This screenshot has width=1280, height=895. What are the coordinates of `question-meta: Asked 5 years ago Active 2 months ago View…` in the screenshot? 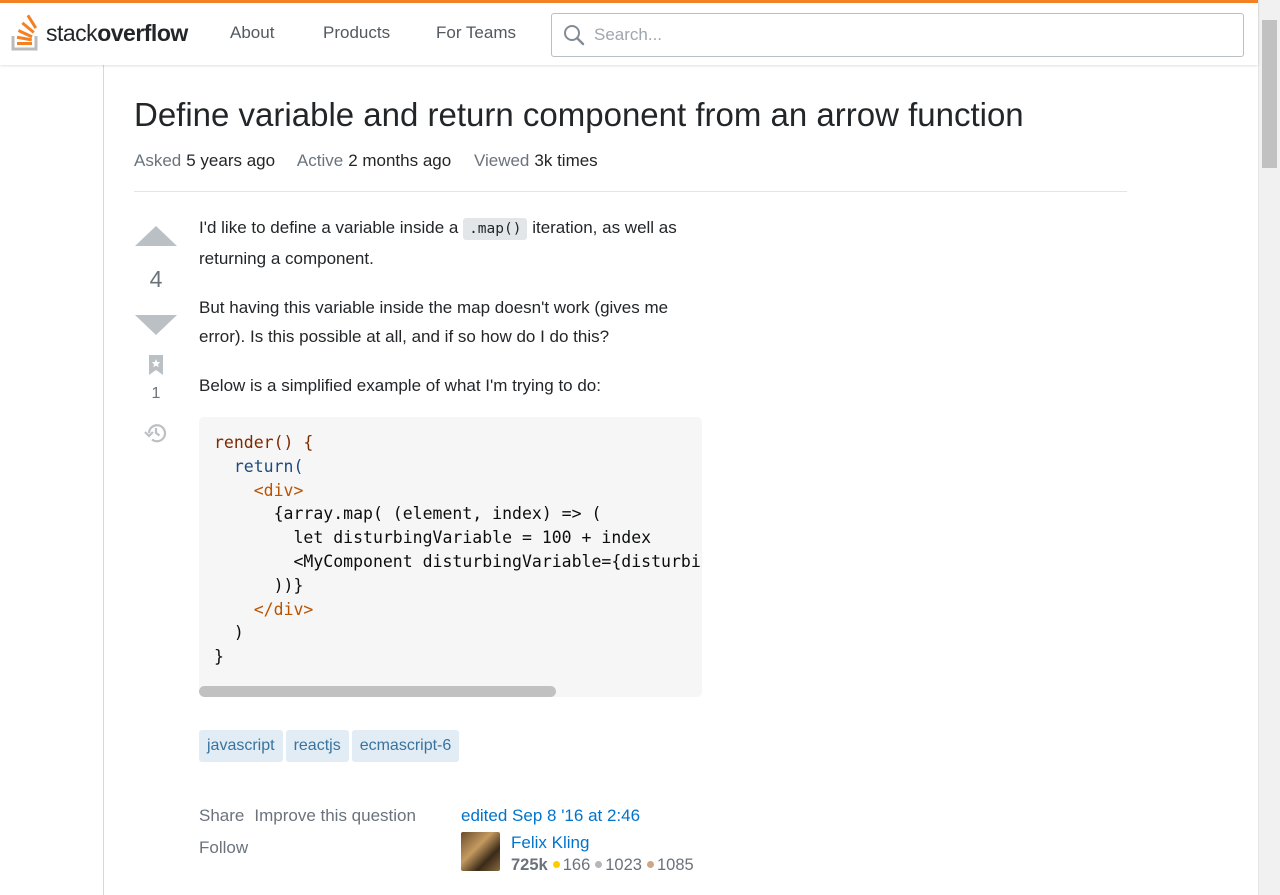 It's located at (375, 161).